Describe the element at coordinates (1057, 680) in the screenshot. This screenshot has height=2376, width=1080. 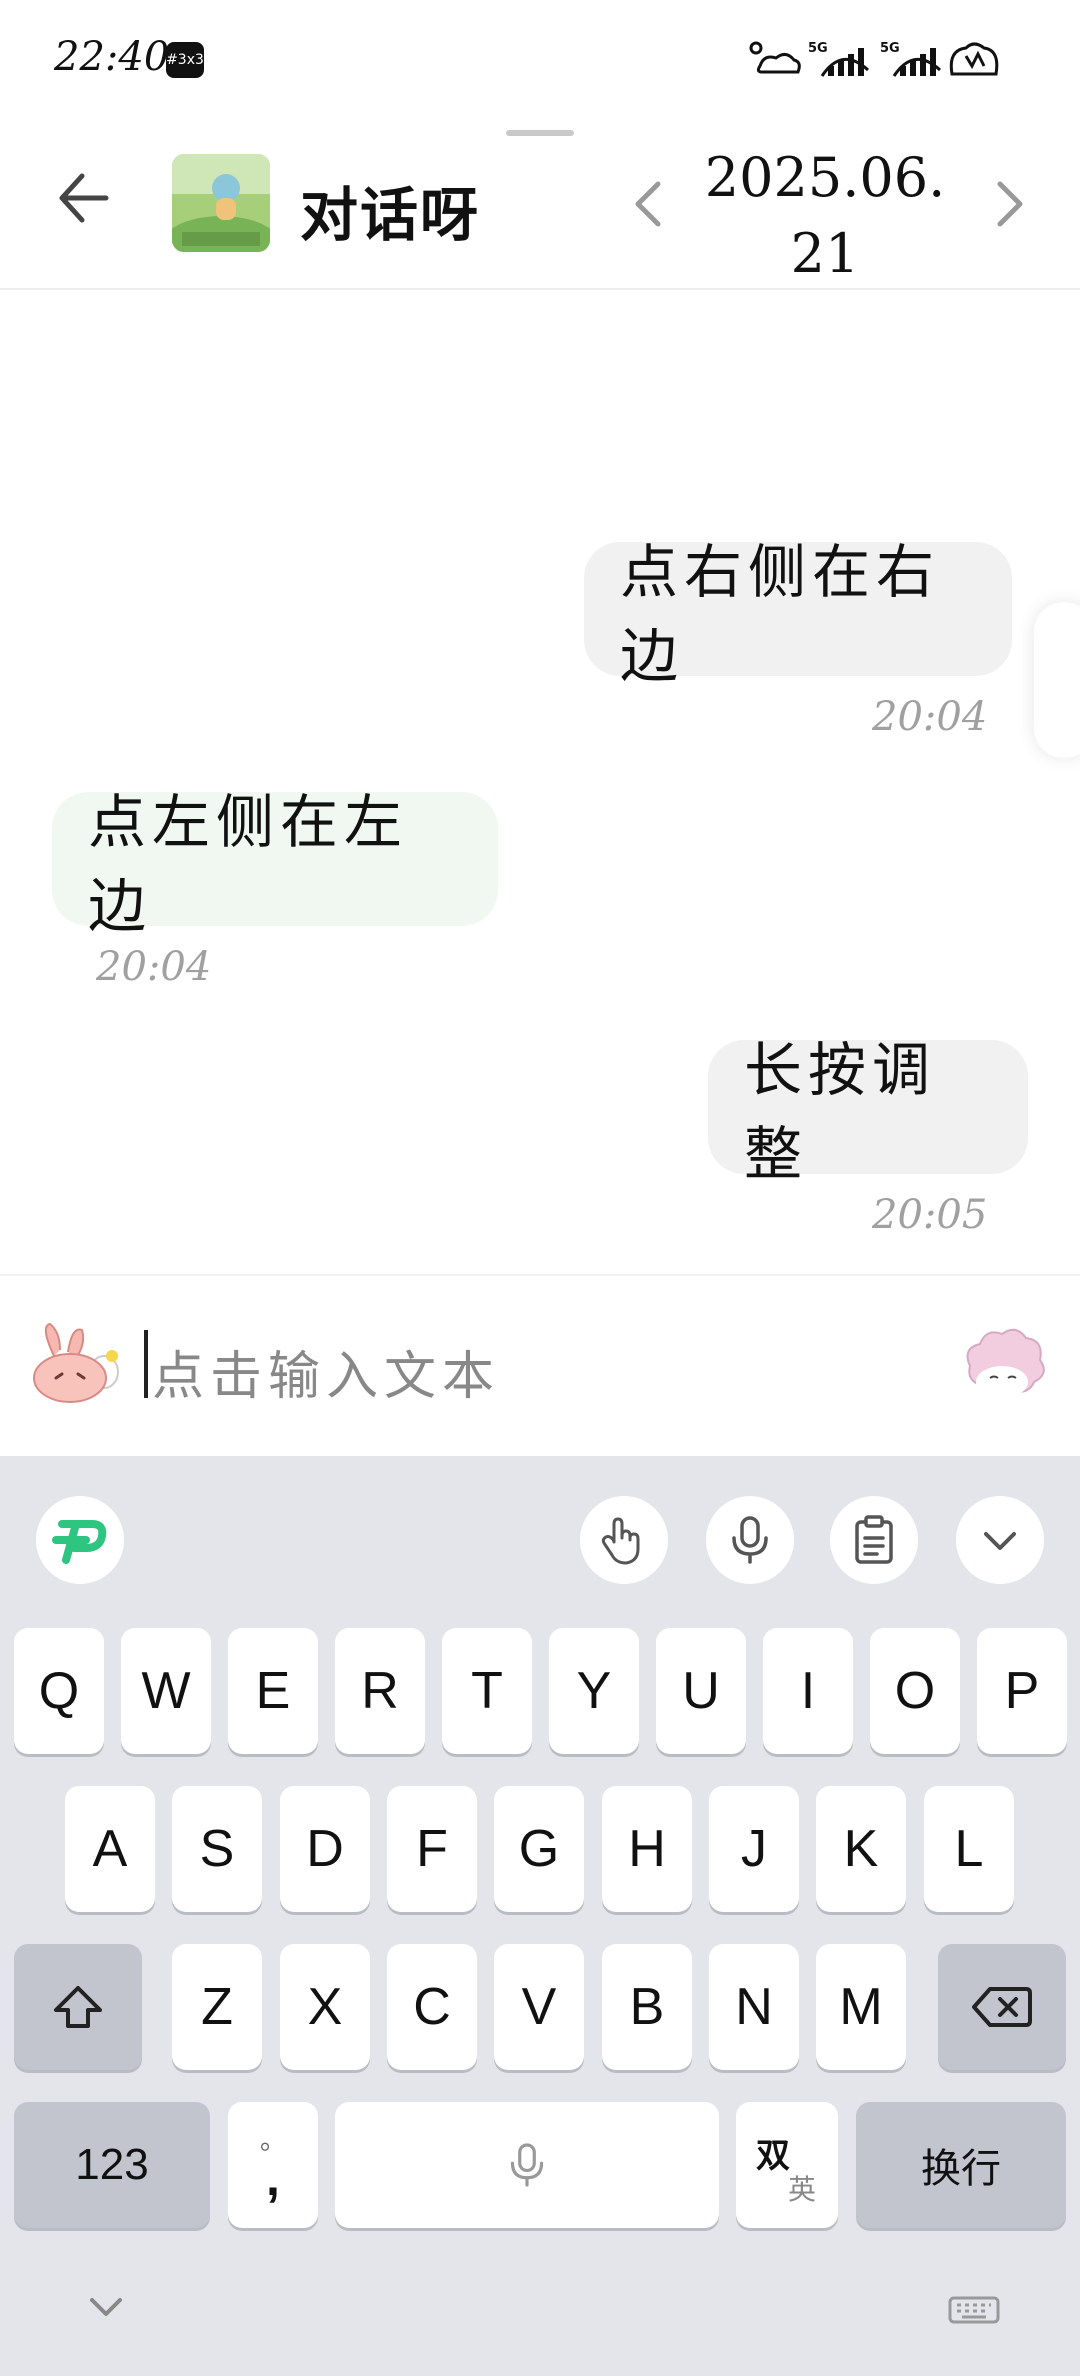
I see `side-panel-tab` at that location.